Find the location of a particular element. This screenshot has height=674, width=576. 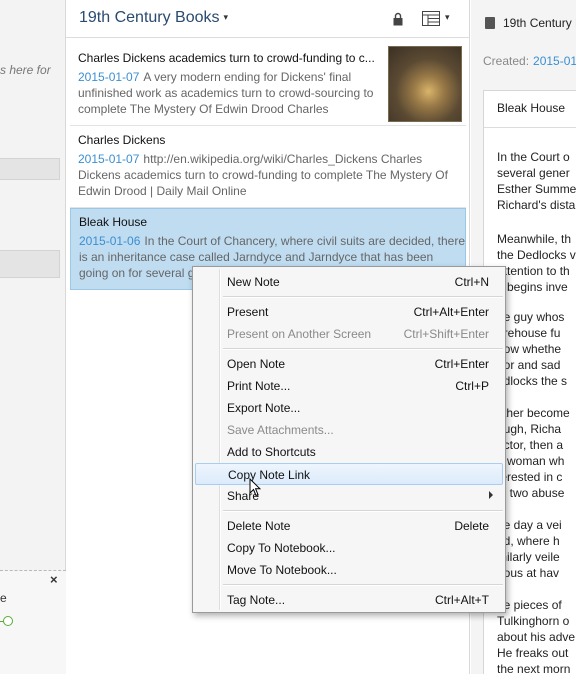

view-options-chevron-icon: ▾ is located at coordinates (447, 17).